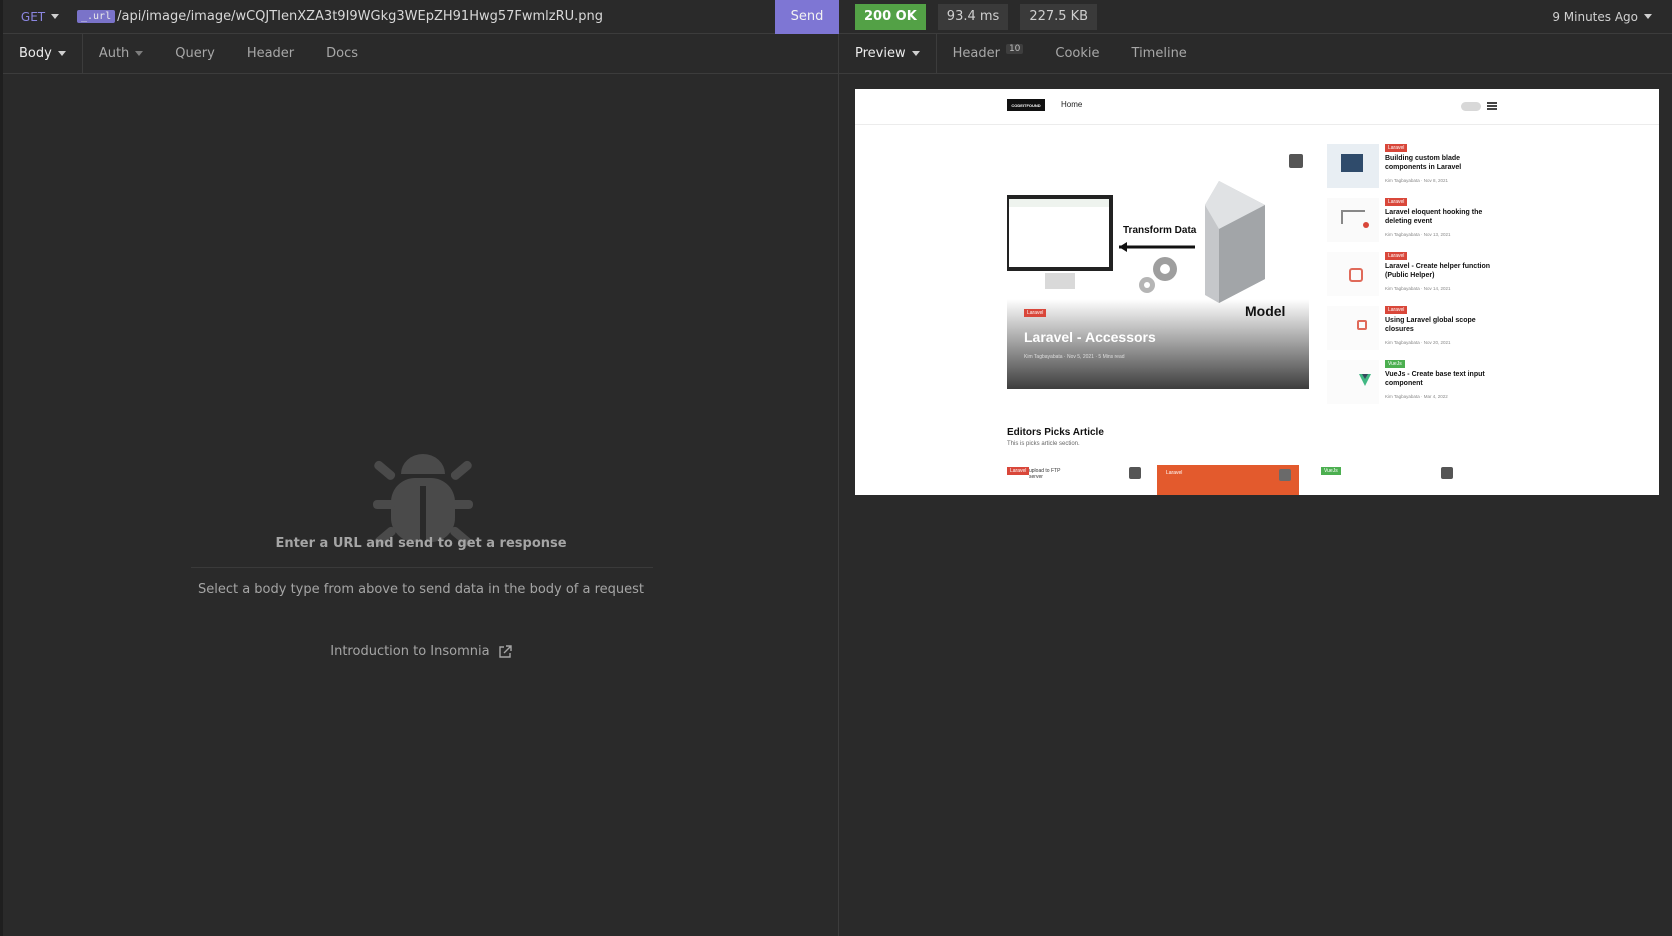 This screenshot has width=1672, height=936. What do you see at coordinates (807, 17) in the screenshot?
I see `send-button: Send` at bounding box center [807, 17].